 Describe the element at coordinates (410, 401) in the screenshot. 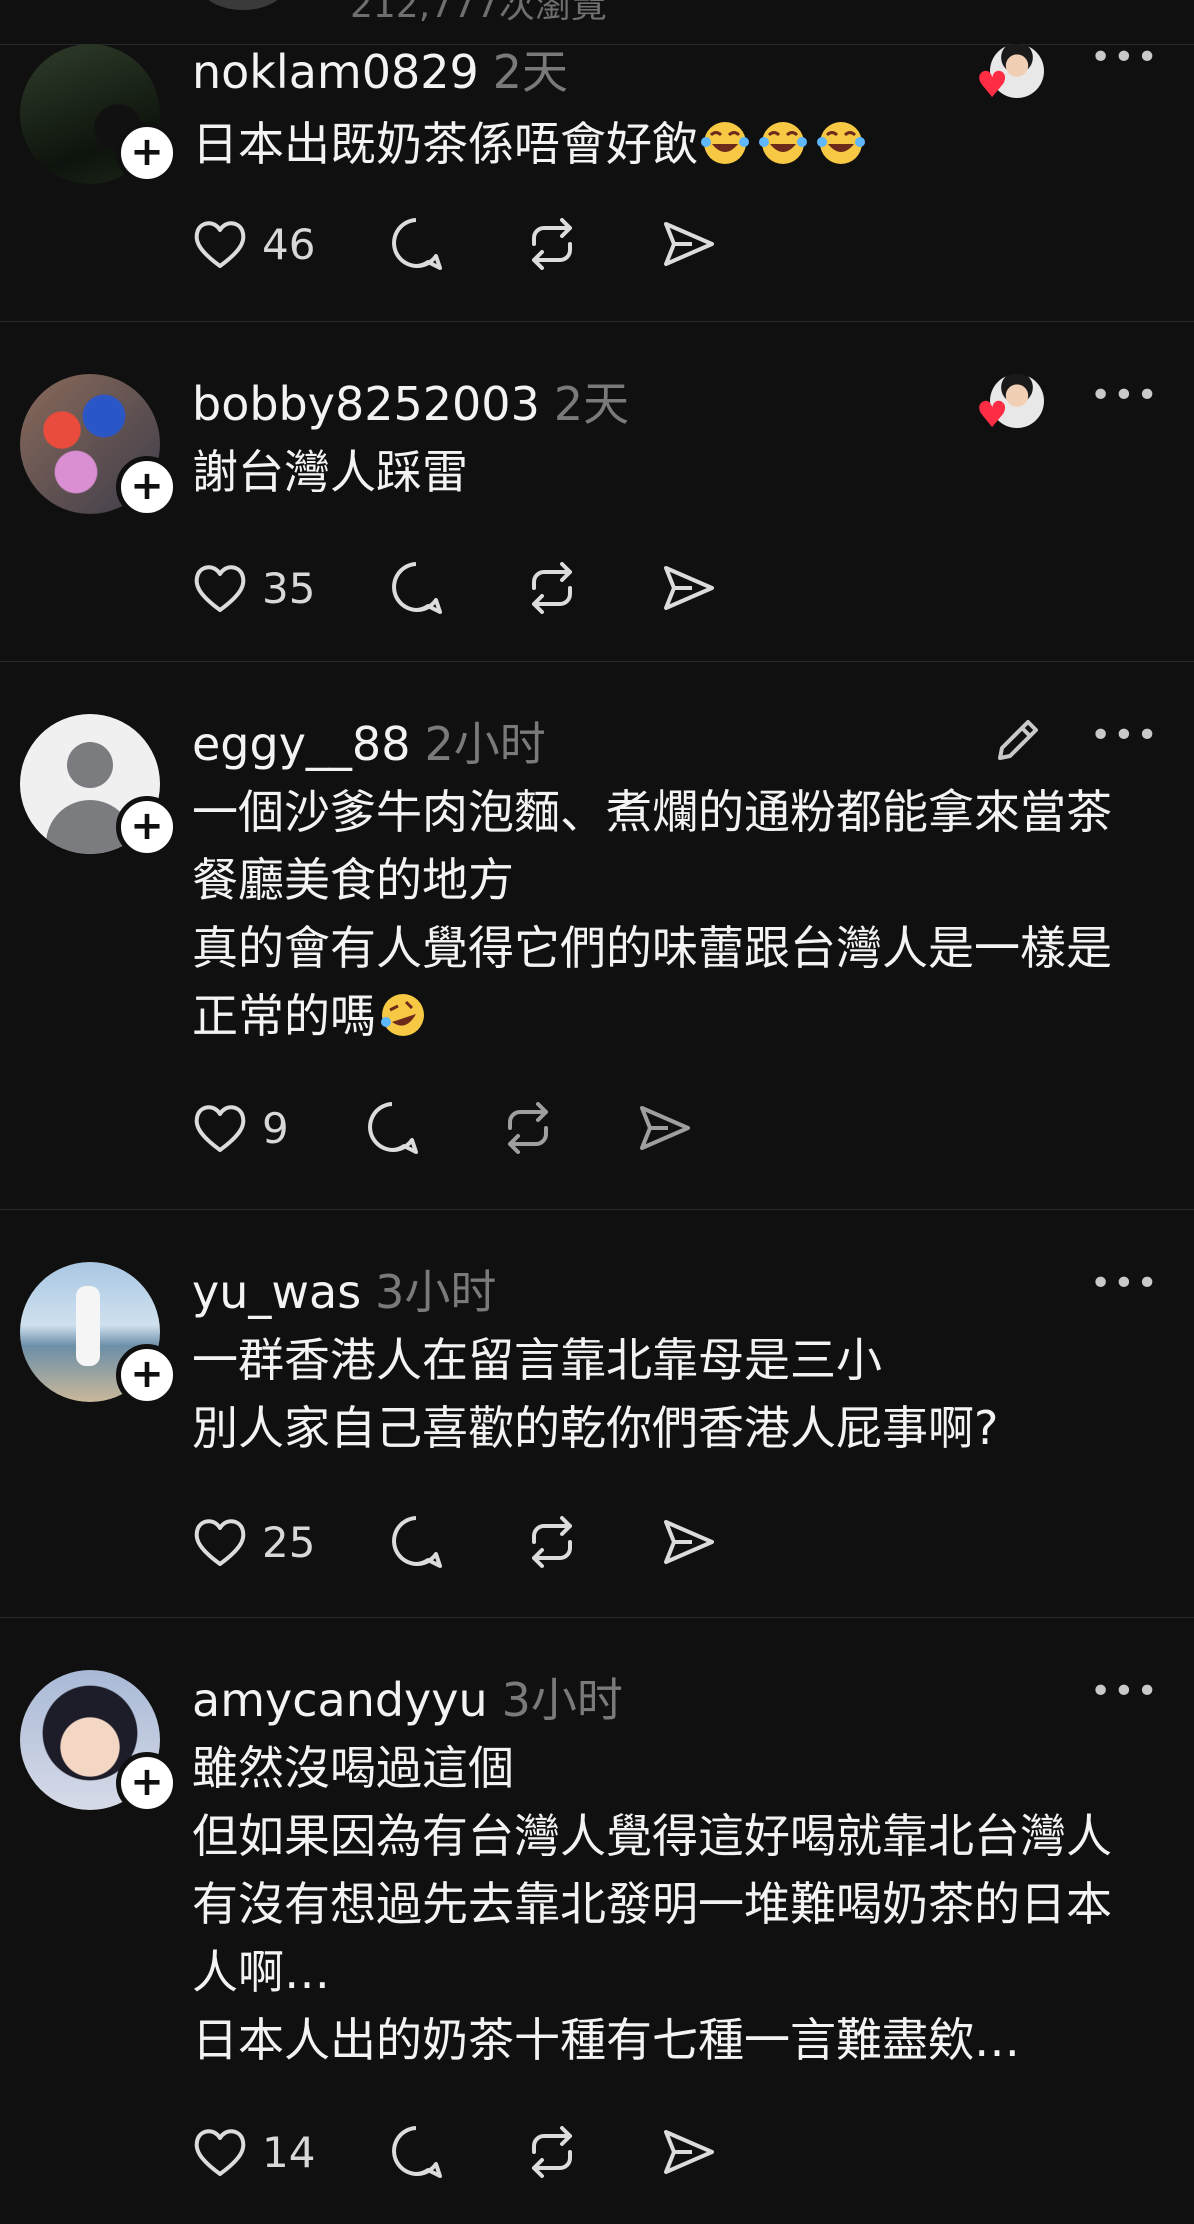

I see `username: bobby8252003 2天` at that location.